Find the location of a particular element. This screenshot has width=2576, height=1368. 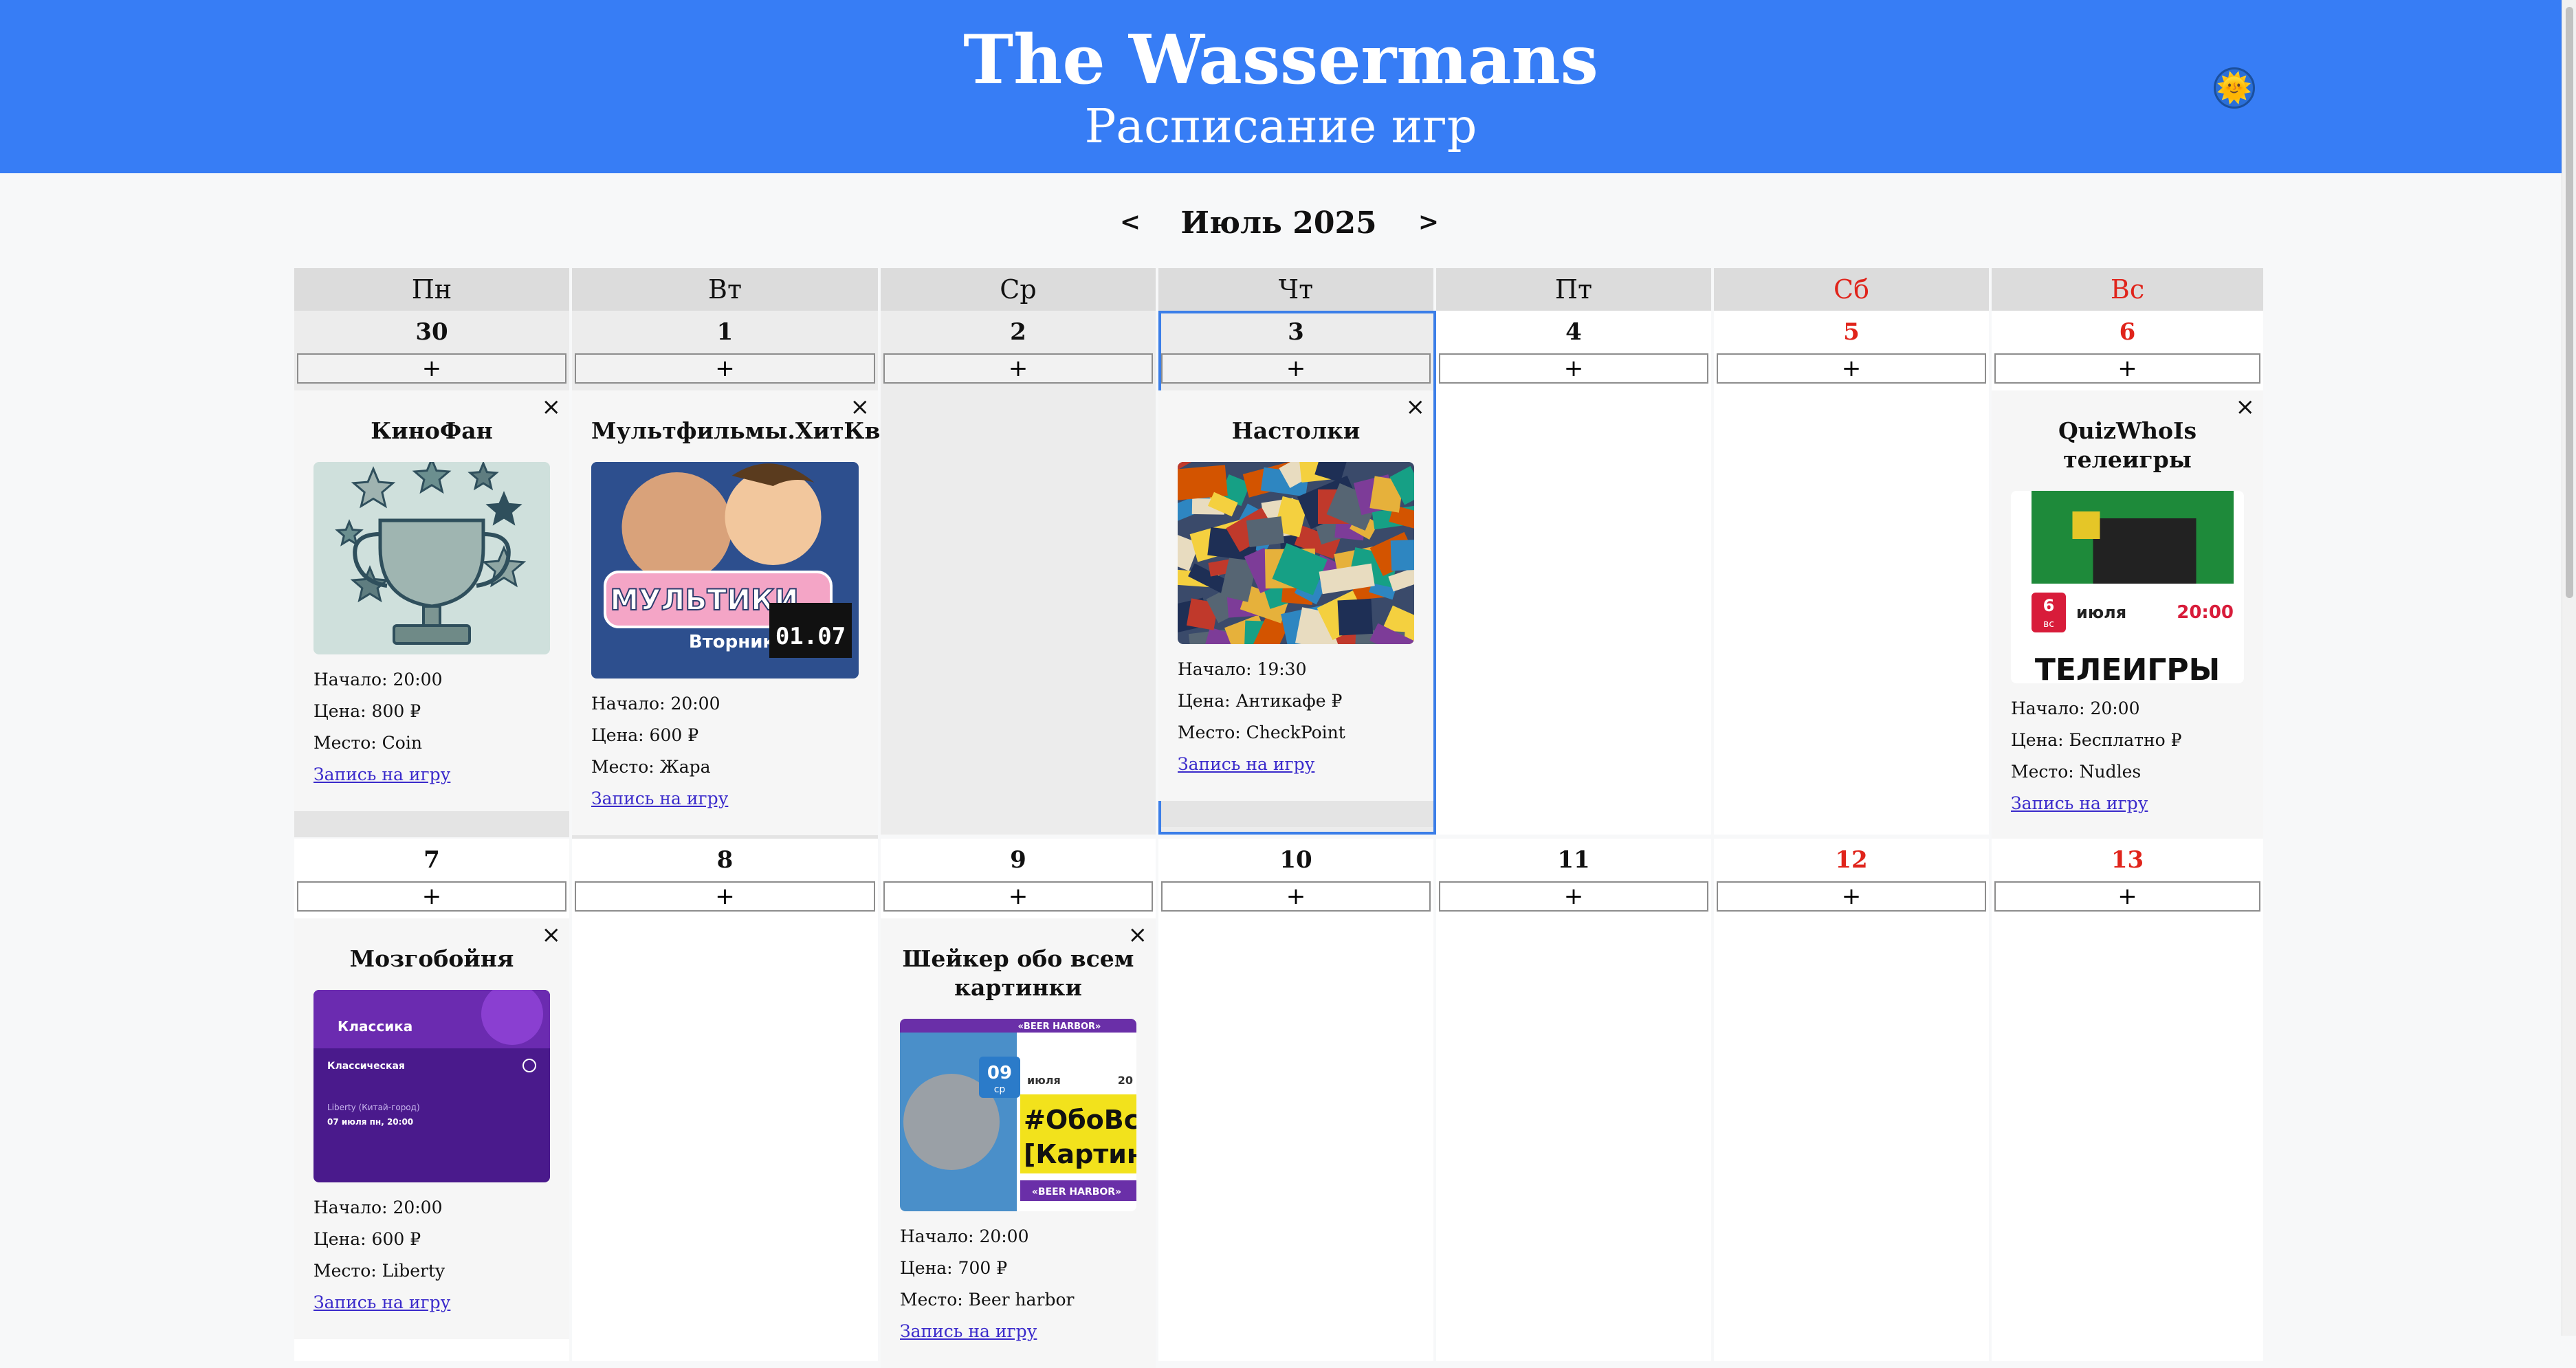

image-day-text: Вторник is located at coordinates (732, 642).